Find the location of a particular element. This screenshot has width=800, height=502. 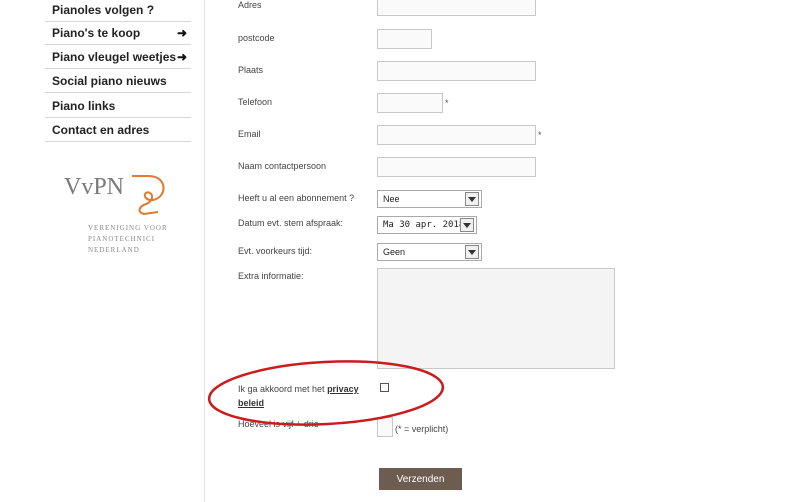

nav-item-pianoles: Pianoles volgen ? is located at coordinates (118, 11).